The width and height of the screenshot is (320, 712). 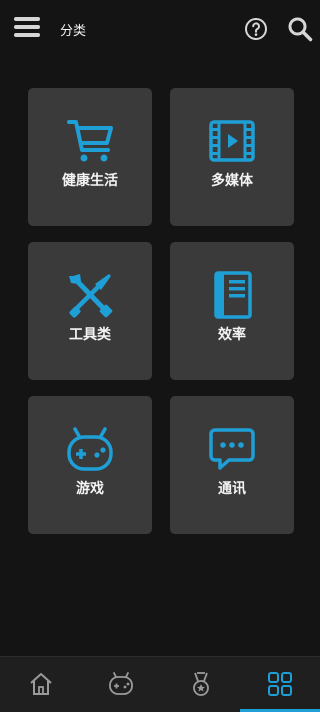 I want to click on category-tile-tools: 工具类, so click(x=90, y=311).